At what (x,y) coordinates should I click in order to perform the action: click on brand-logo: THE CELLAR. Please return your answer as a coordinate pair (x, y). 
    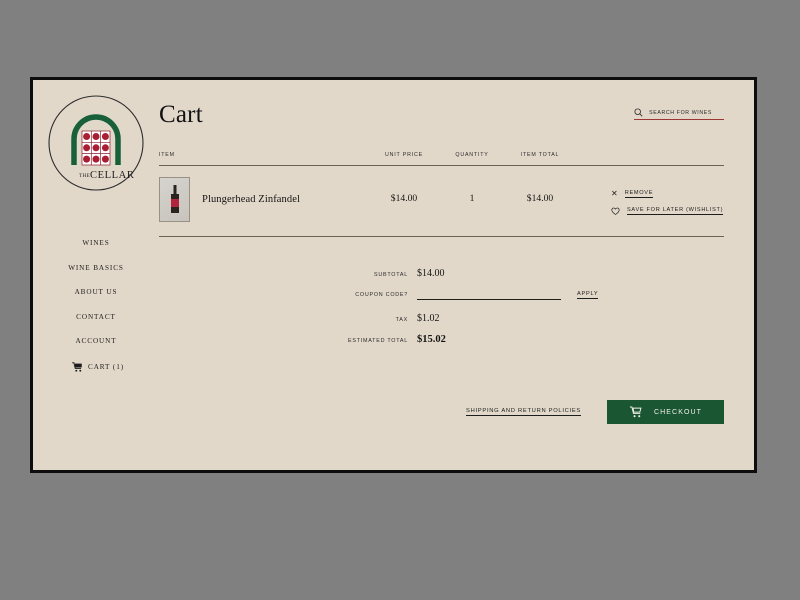
    Looking at the image, I should click on (96, 143).